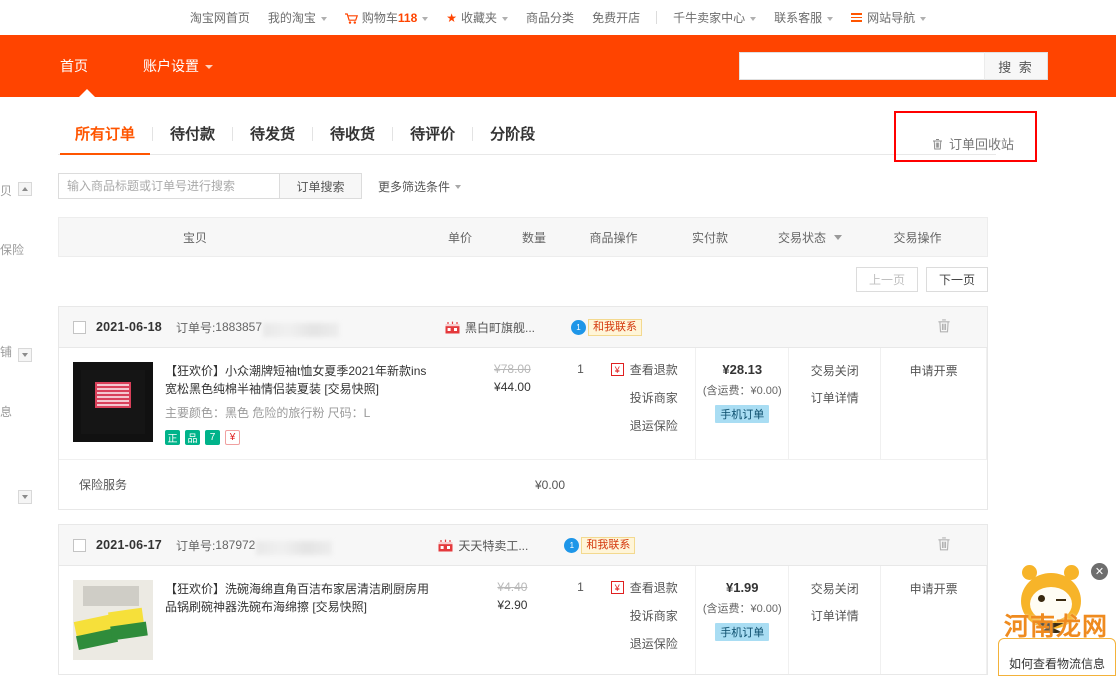 Image resolution: width=1116 pixels, height=676 pixels. I want to click on topnav-divider, so click(657, 17).